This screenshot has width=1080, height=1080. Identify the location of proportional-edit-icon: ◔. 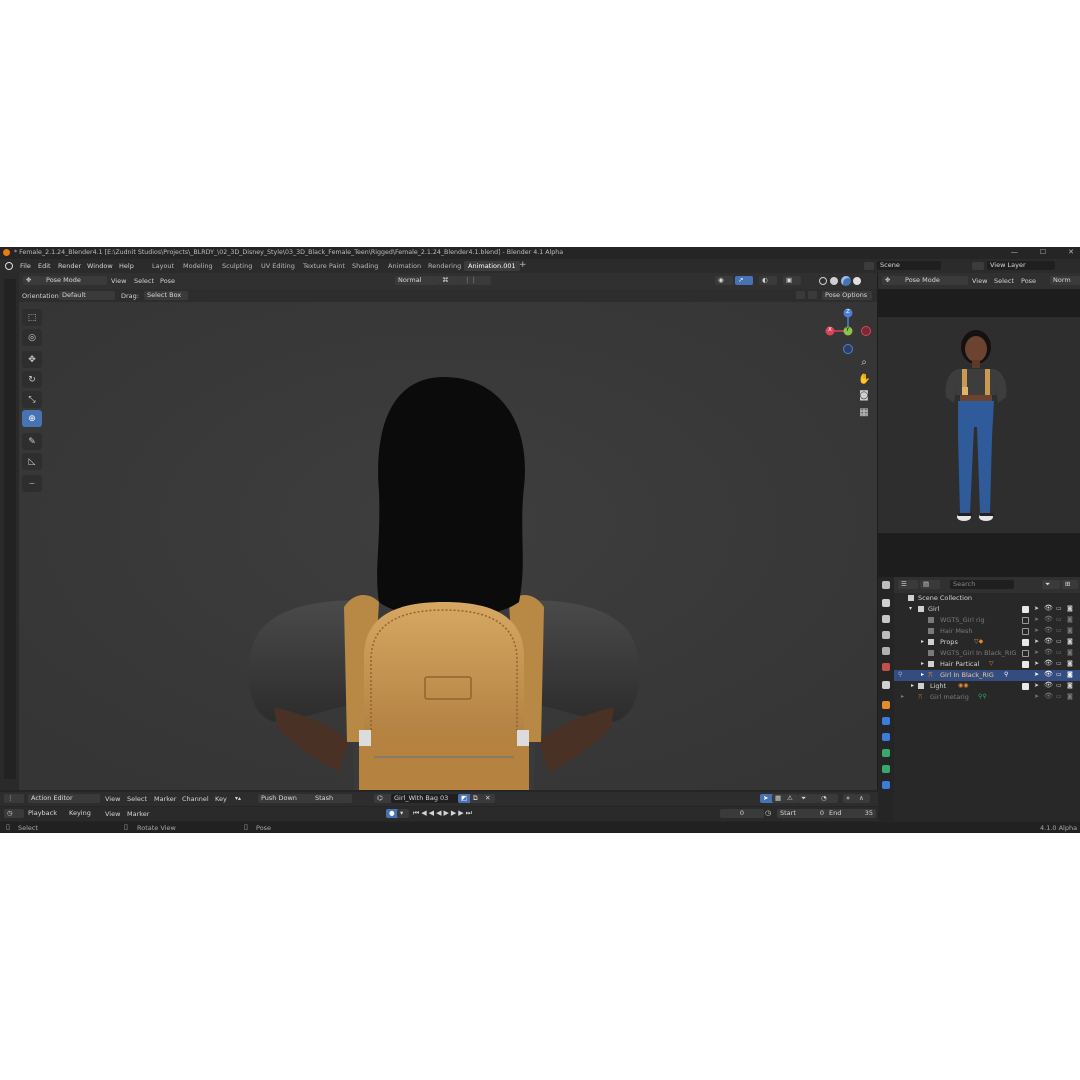
(828, 798).